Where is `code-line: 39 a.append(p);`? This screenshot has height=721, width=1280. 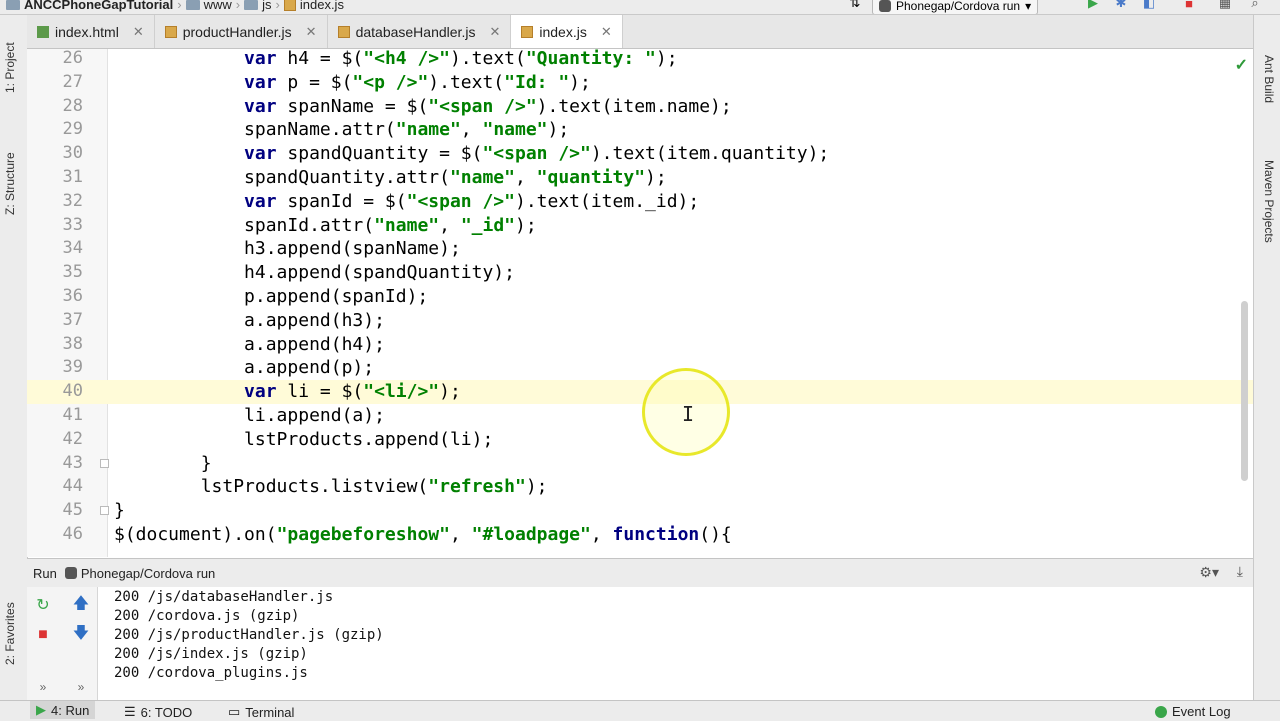 code-line: 39 a.append(p); is located at coordinates (640, 368).